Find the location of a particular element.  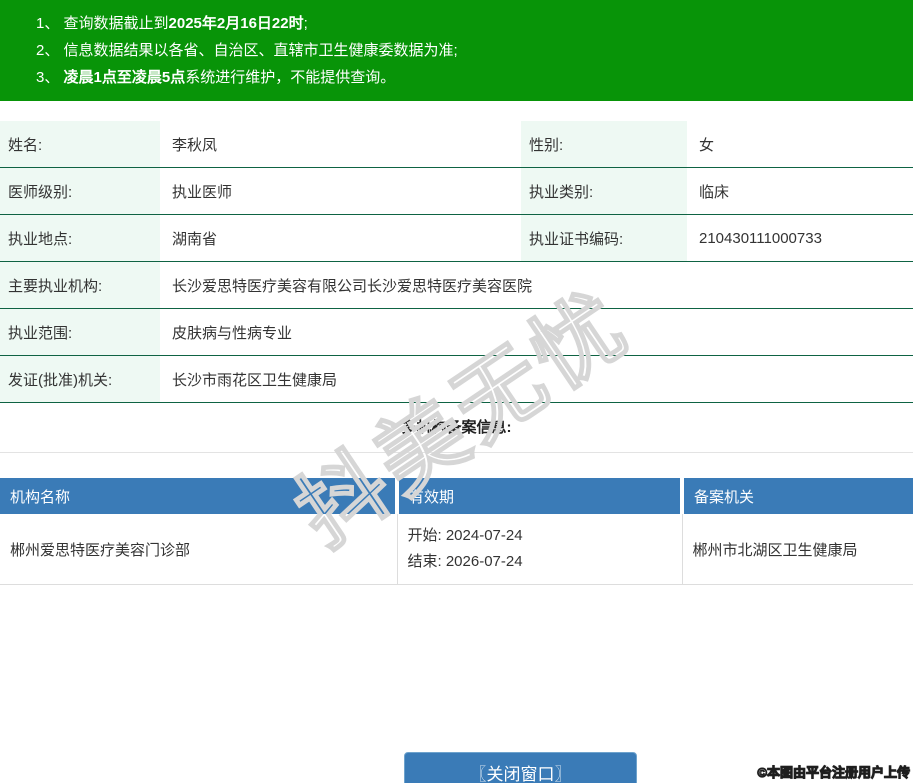

notice-line-1-number: 1、 is located at coordinates (50, 23).